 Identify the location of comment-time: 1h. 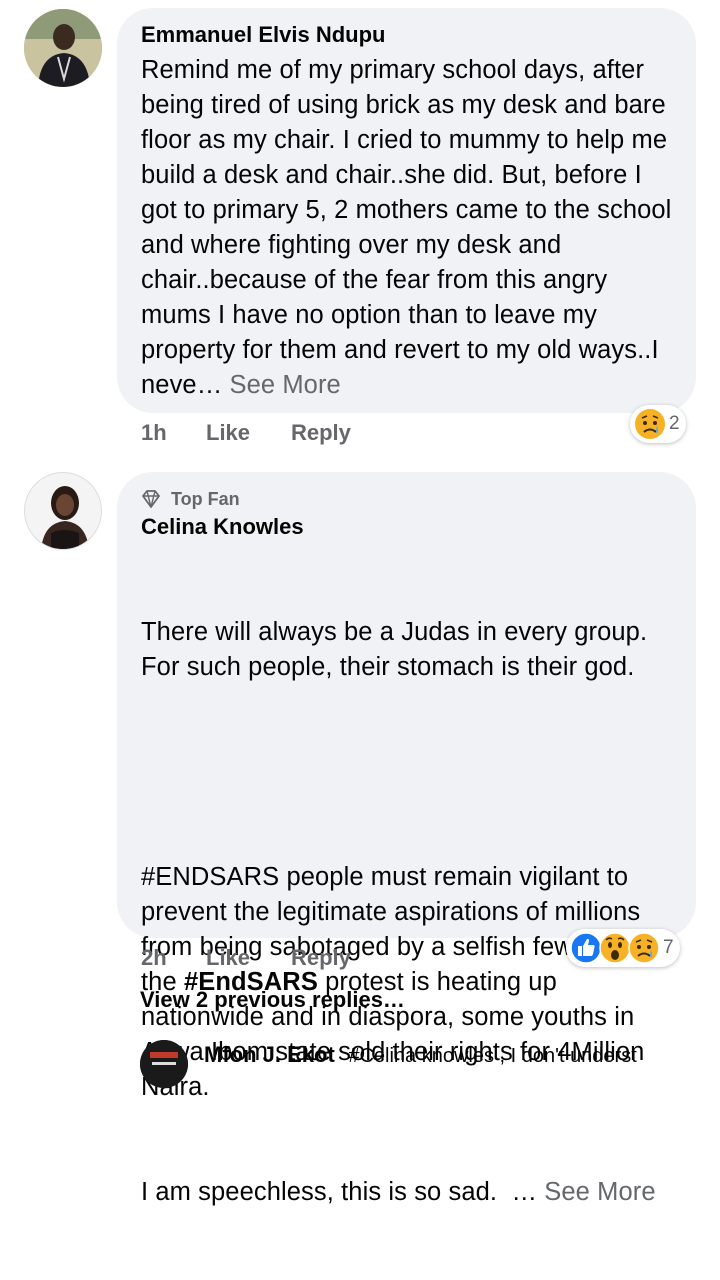
(154, 433).